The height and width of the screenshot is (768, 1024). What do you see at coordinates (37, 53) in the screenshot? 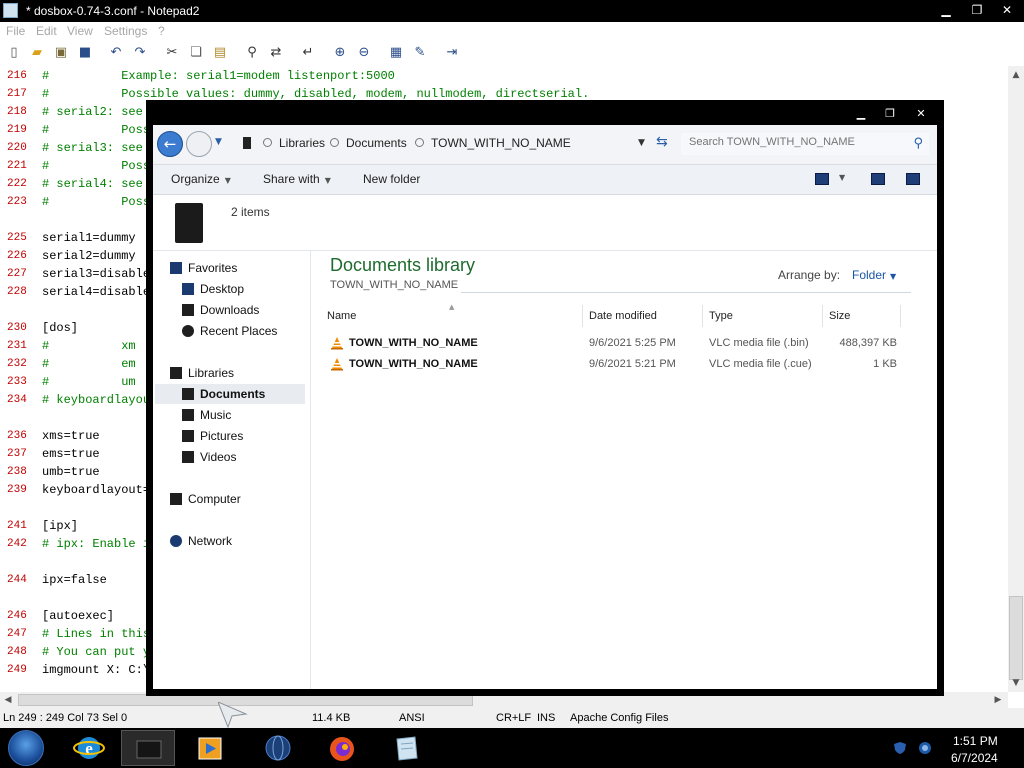
I see `open-folder-icon: ▰` at bounding box center [37, 53].